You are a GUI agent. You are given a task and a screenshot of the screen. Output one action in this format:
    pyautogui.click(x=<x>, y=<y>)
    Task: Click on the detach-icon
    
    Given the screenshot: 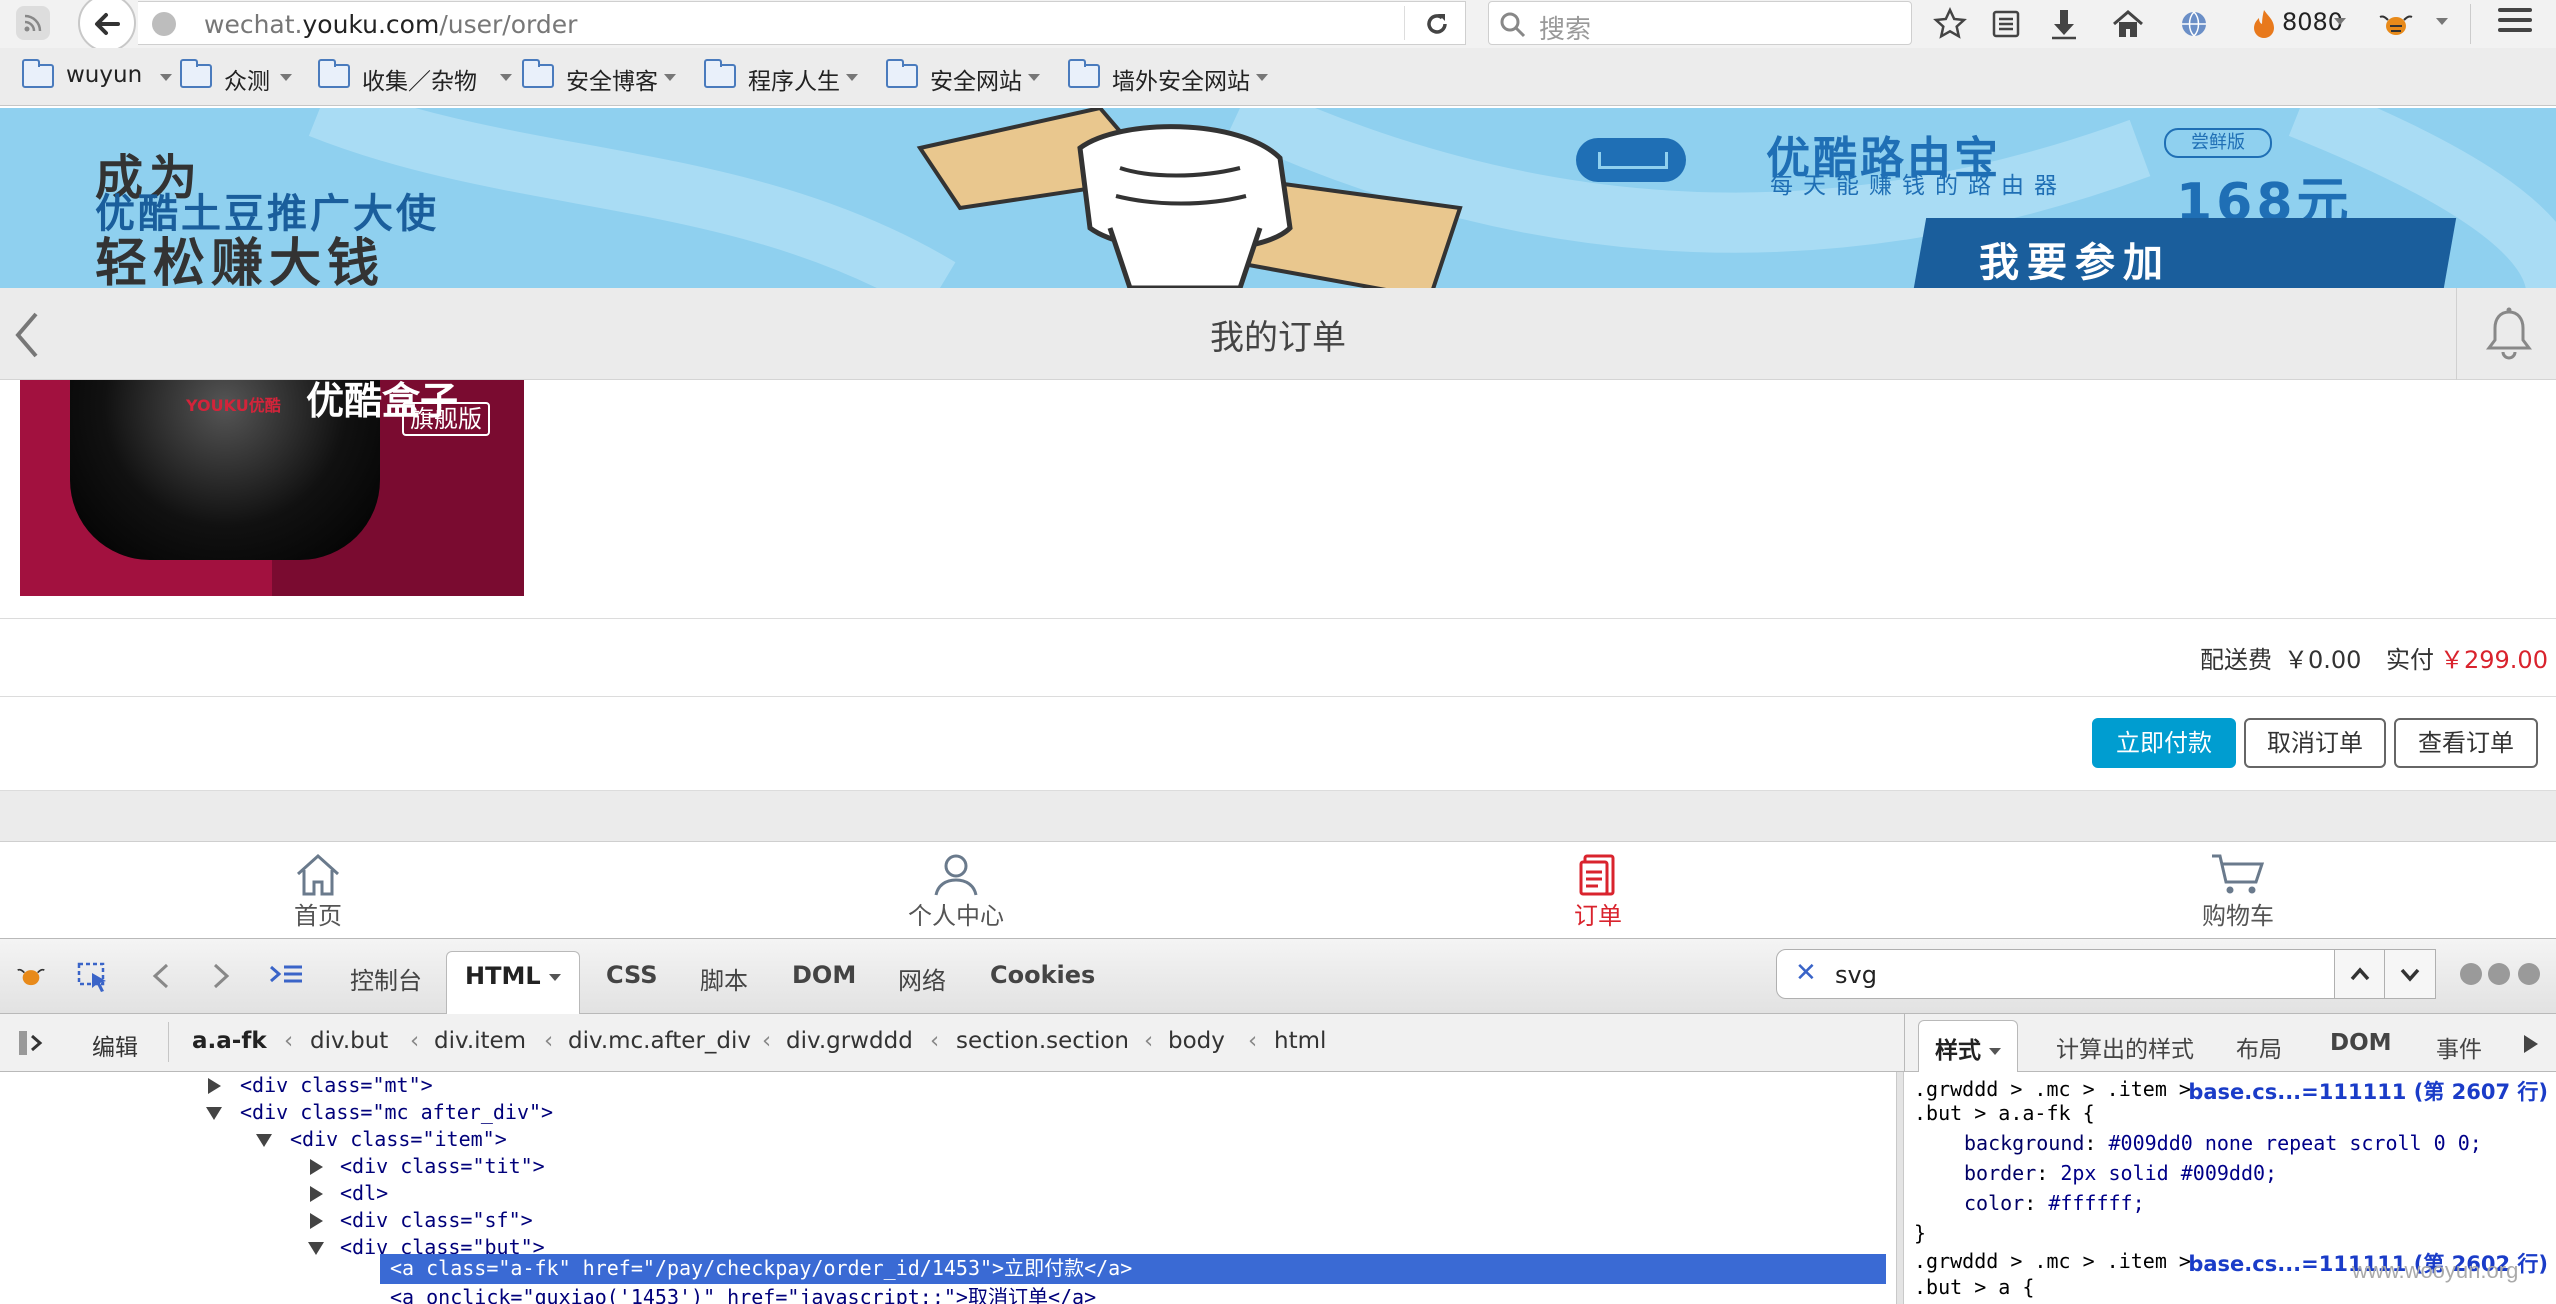 What is the action you would take?
    pyautogui.click(x=2499, y=974)
    